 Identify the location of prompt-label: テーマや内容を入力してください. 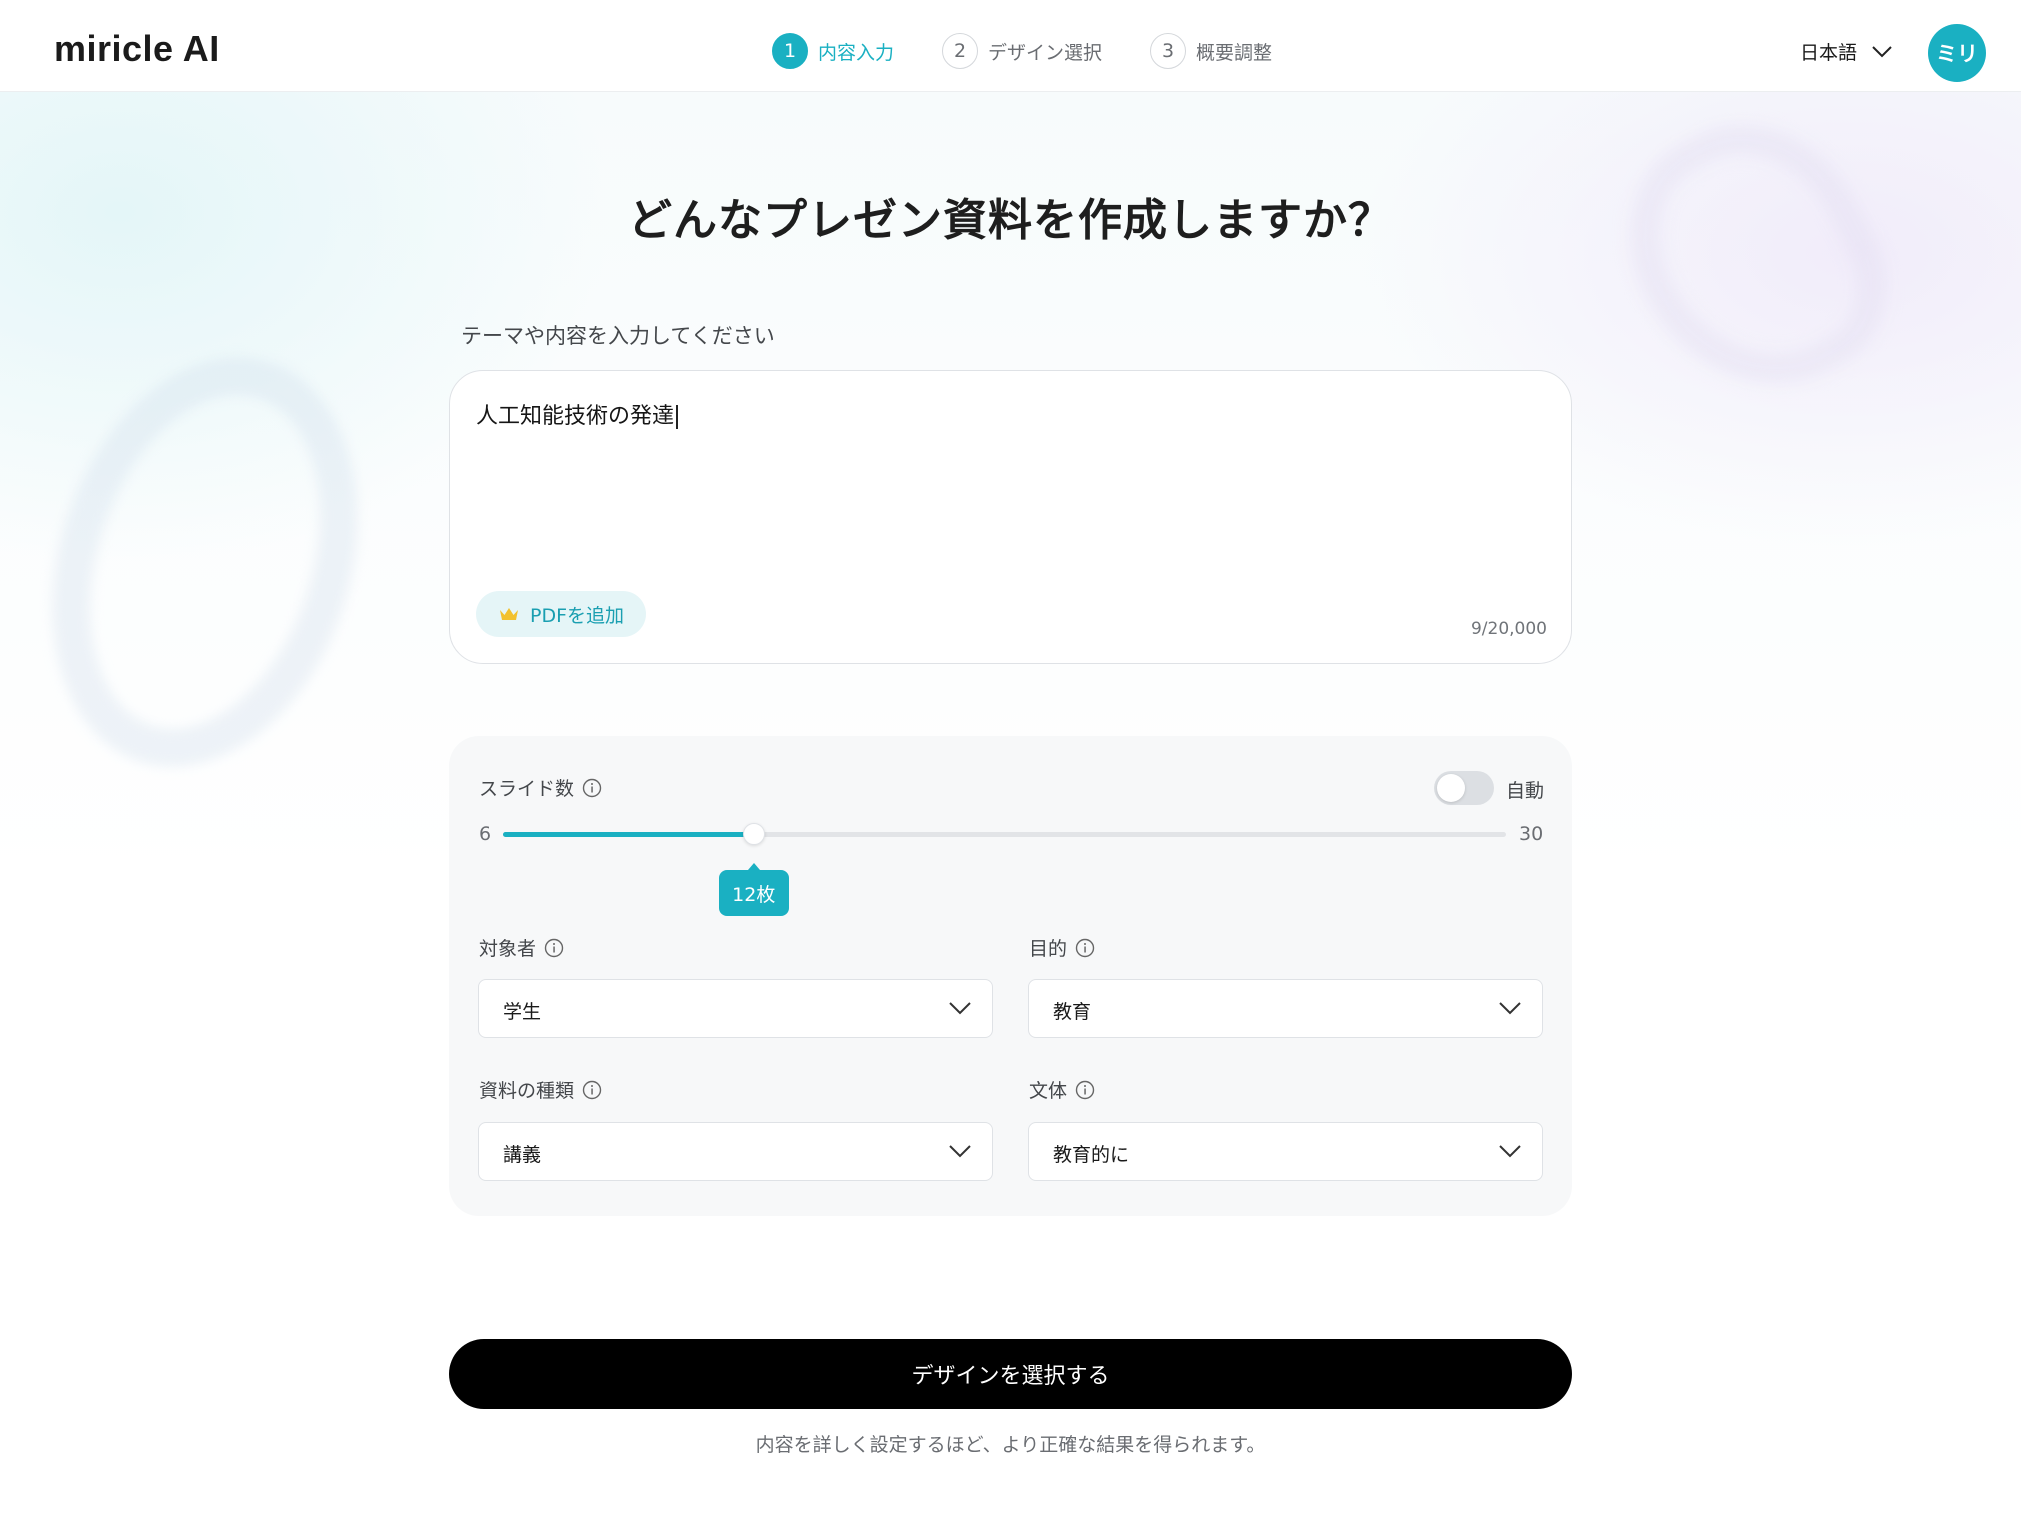
(618, 336).